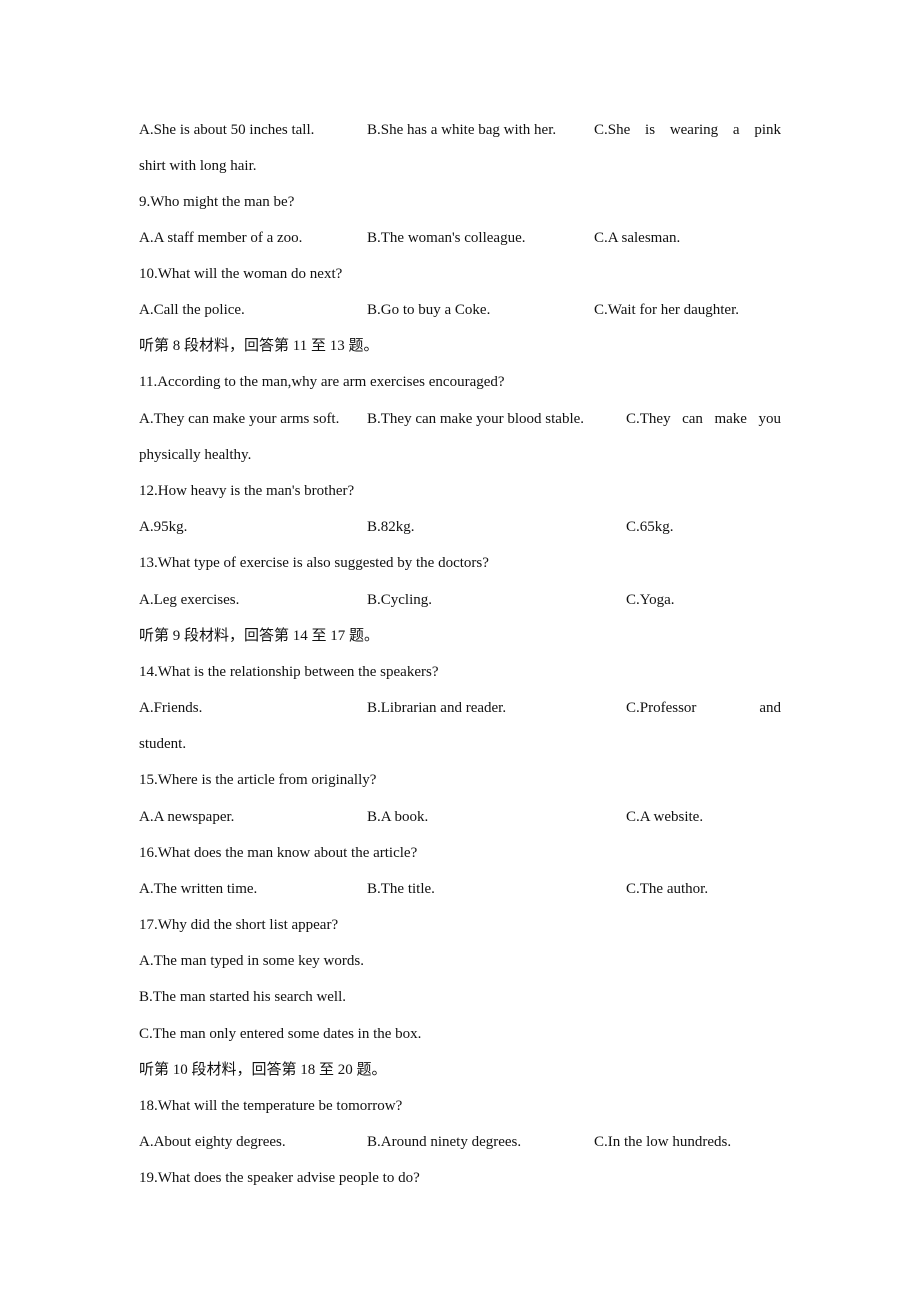  What do you see at coordinates (401, 889) in the screenshot?
I see `q16-option-b: B.The title.` at bounding box center [401, 889].